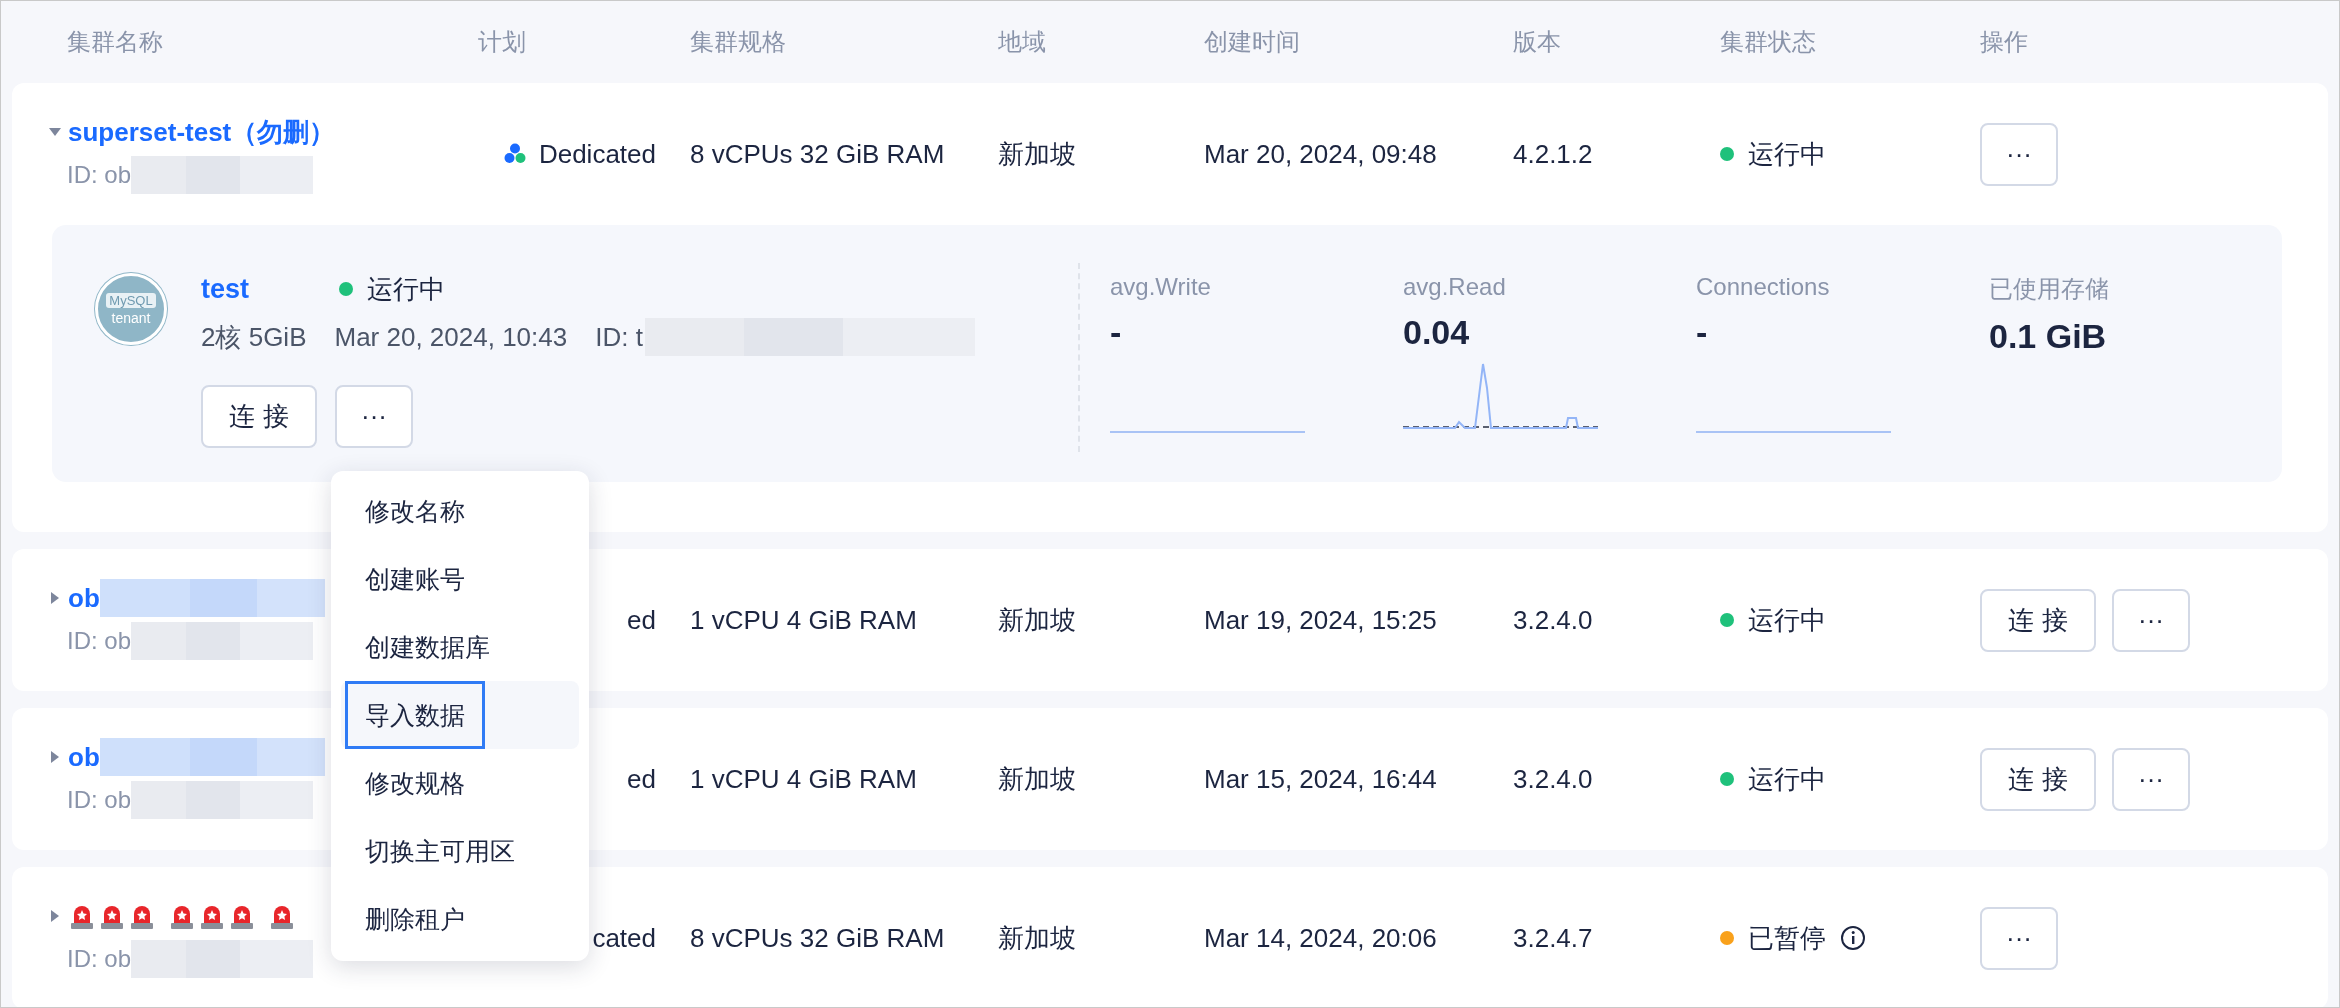 This screenshot has width=2340, height=1008. Describe the element at coordinates (1320, 153) in the screenshot. I see `created-time: Mar 20, 2024, 09:48` at that location.